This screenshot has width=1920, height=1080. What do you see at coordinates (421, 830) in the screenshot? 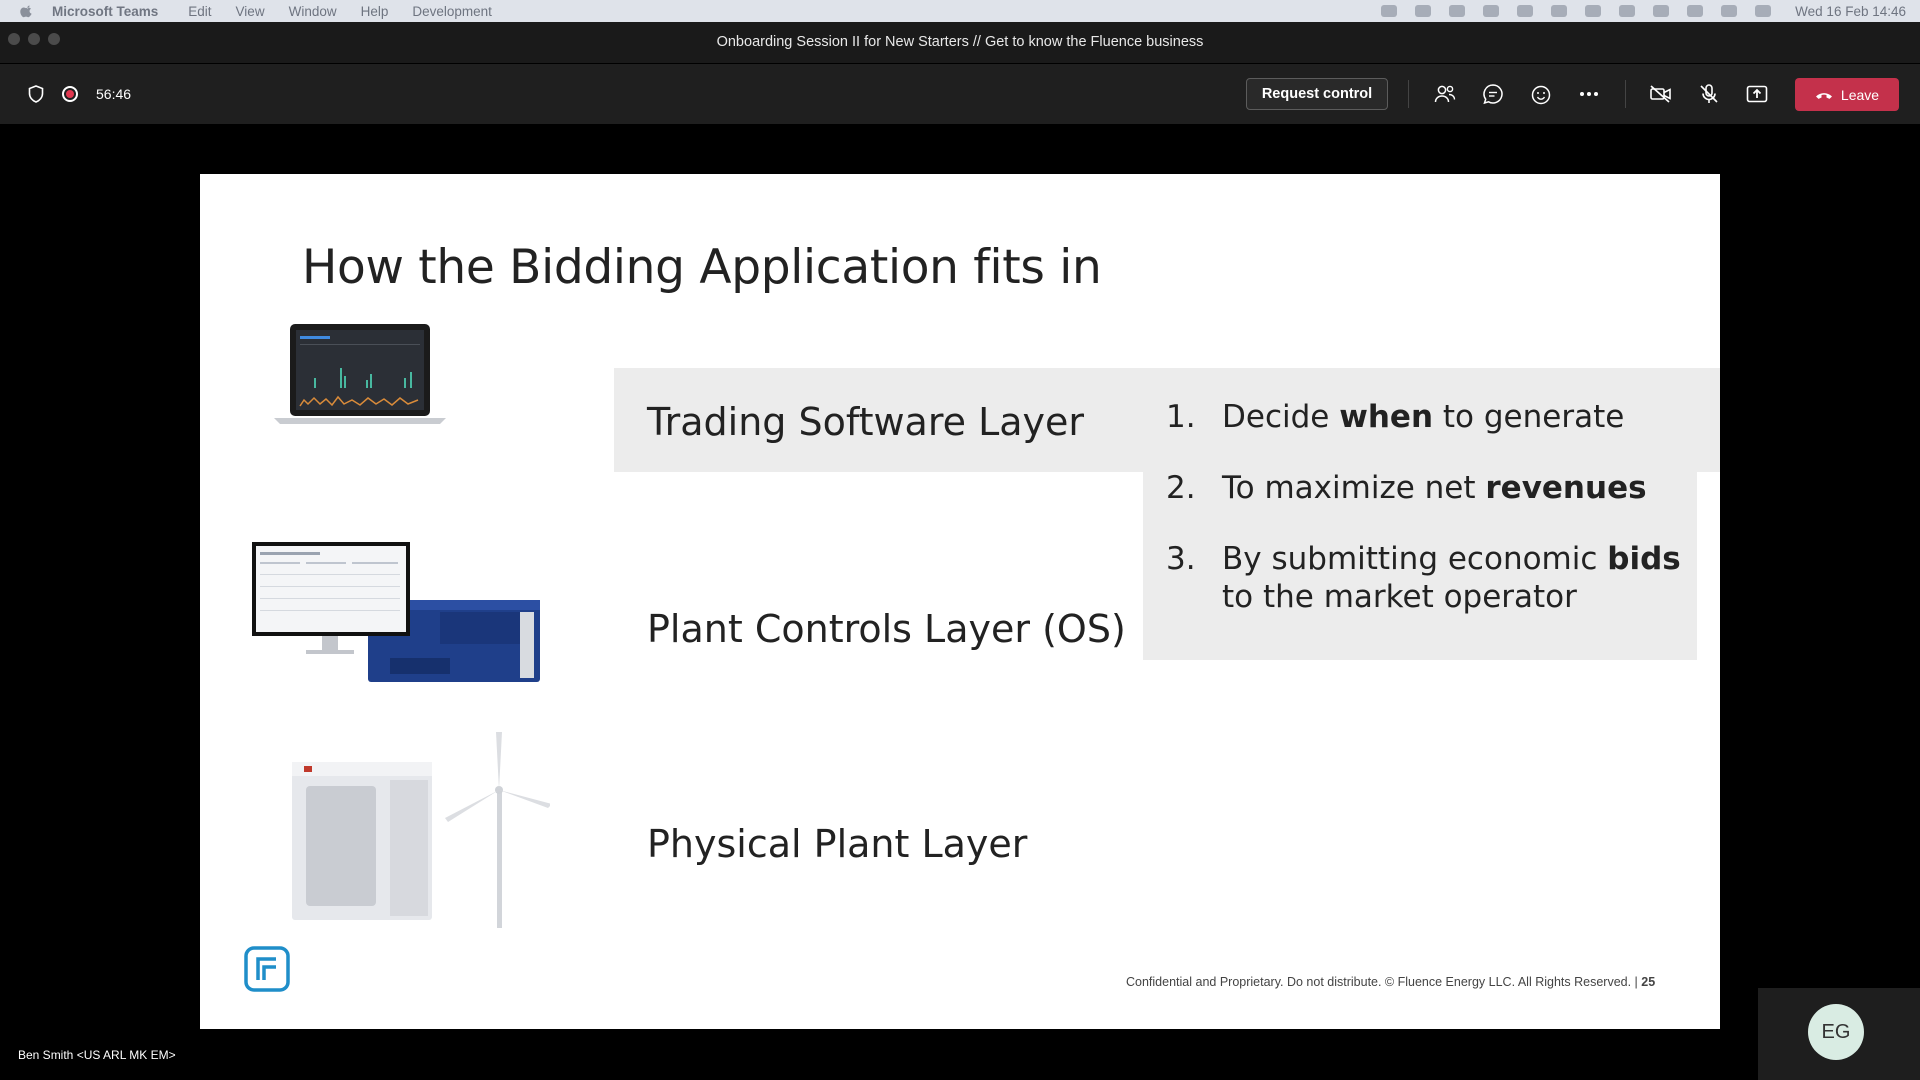
I see `battery-and-turbine-image` at bounding box center [421, 830].